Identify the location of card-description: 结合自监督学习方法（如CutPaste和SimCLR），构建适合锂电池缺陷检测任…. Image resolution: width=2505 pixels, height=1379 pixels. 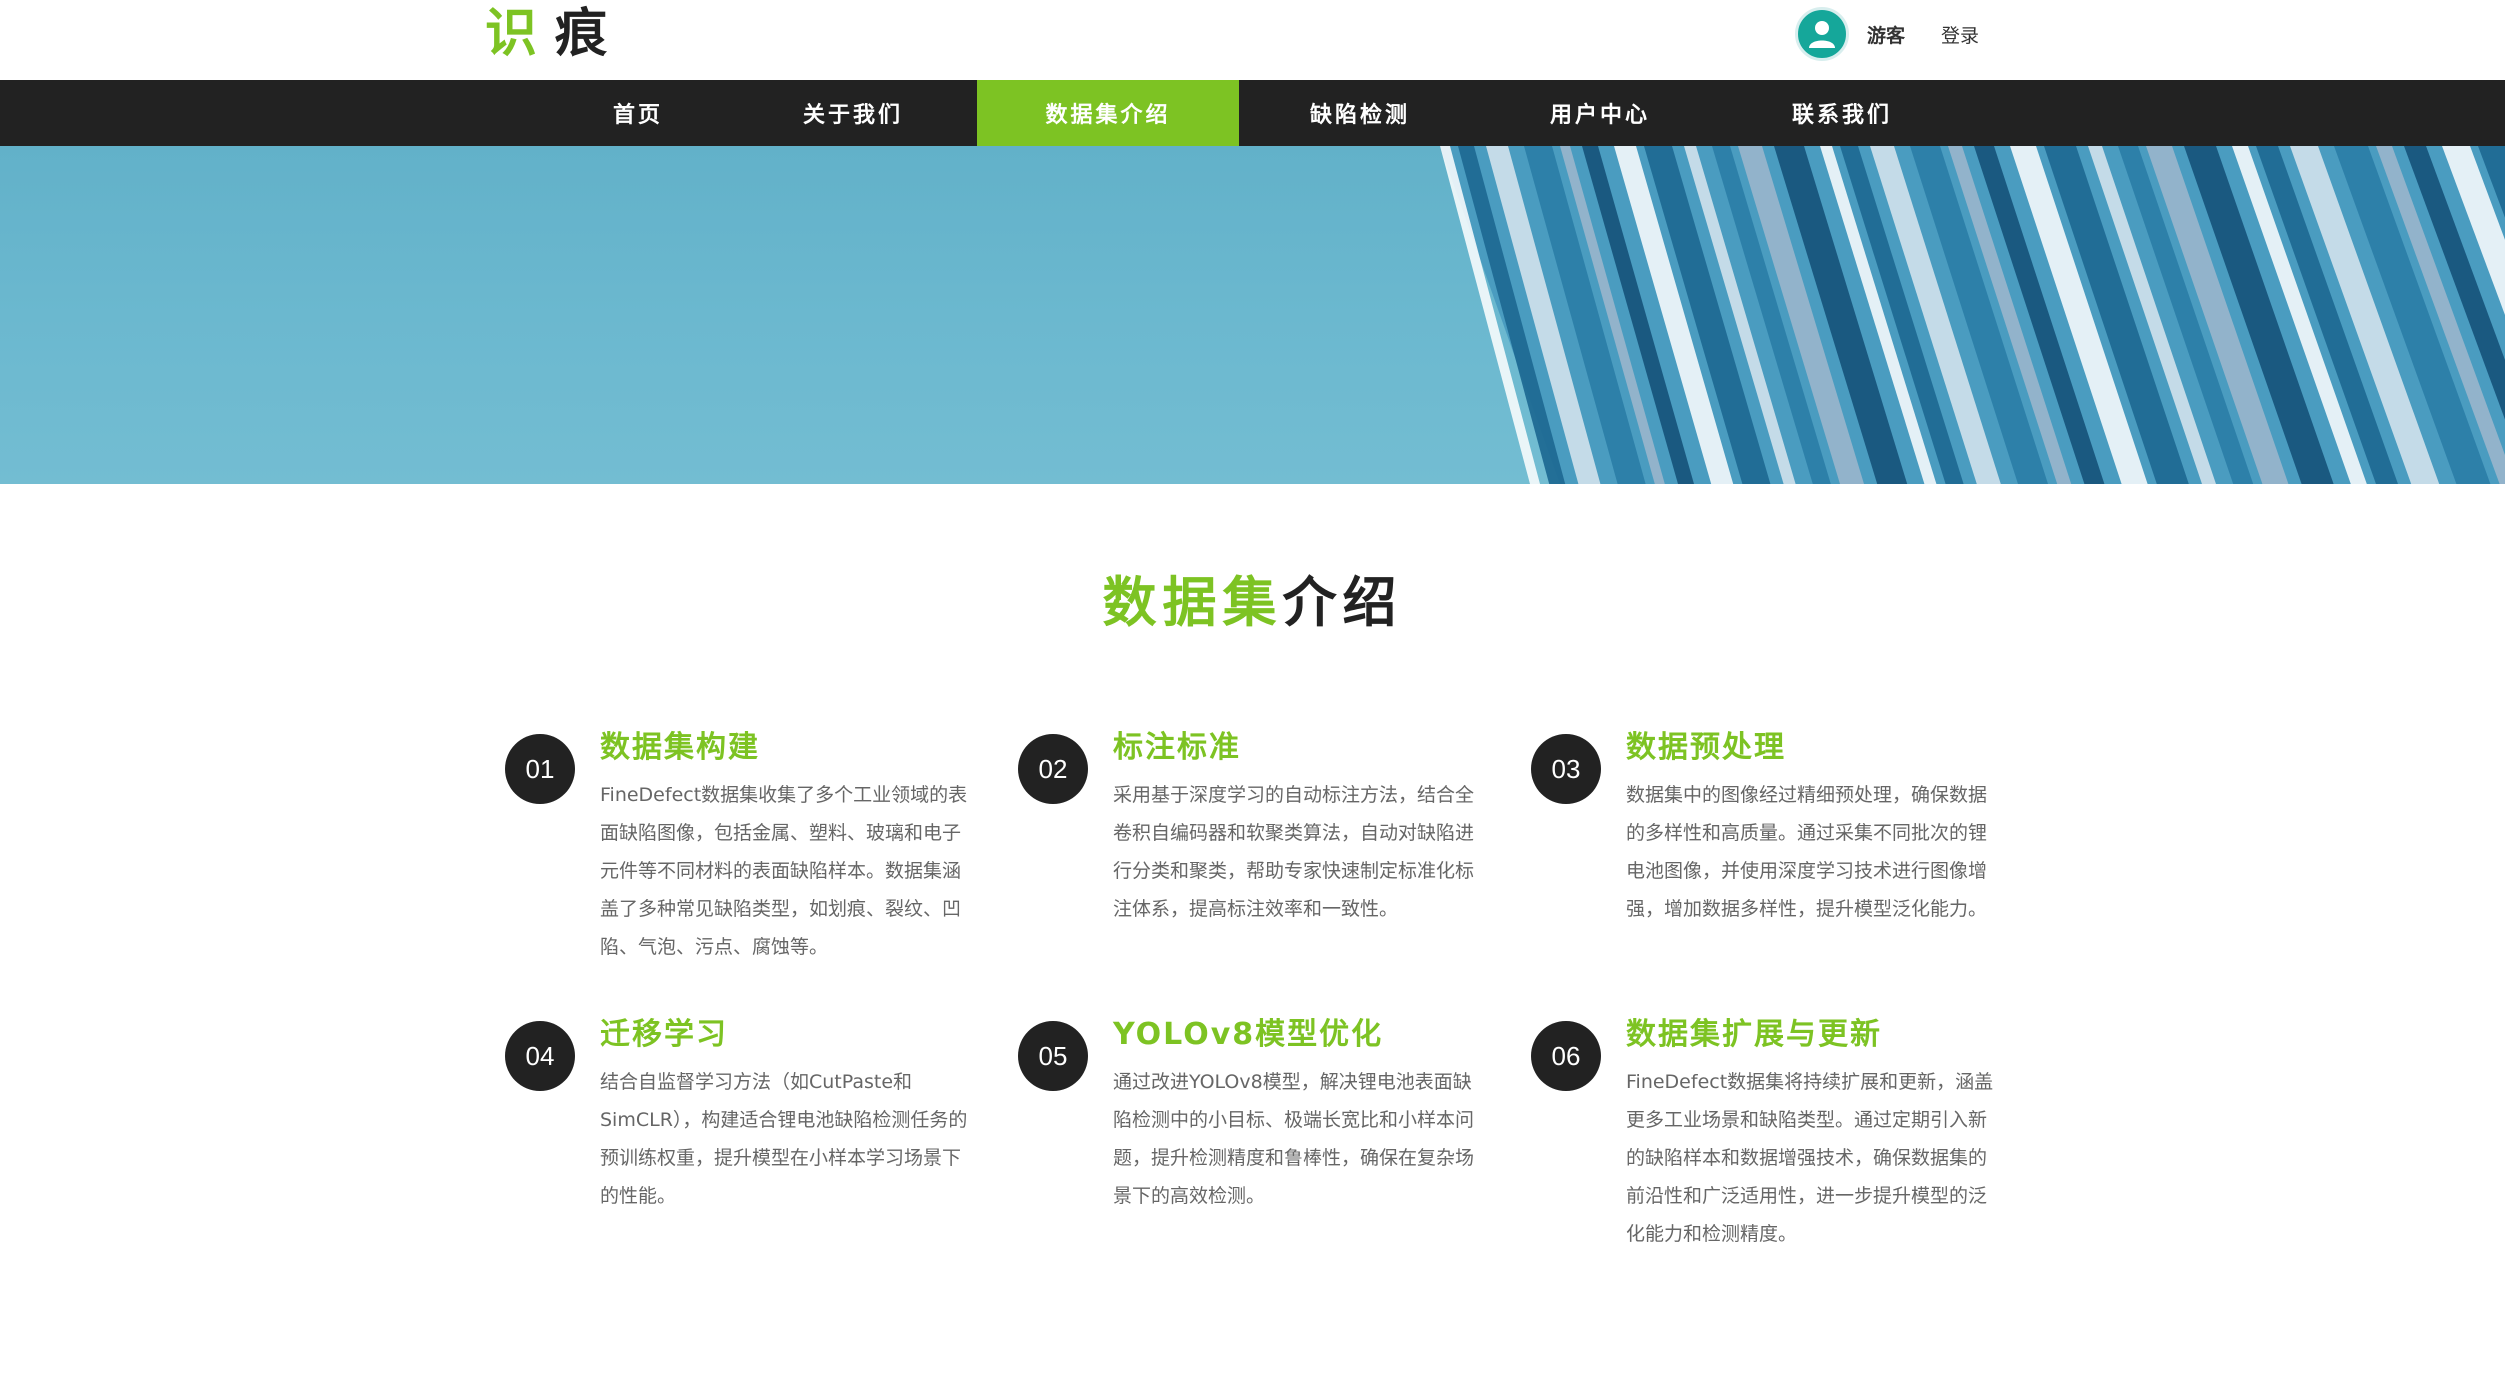
(784, 1139).